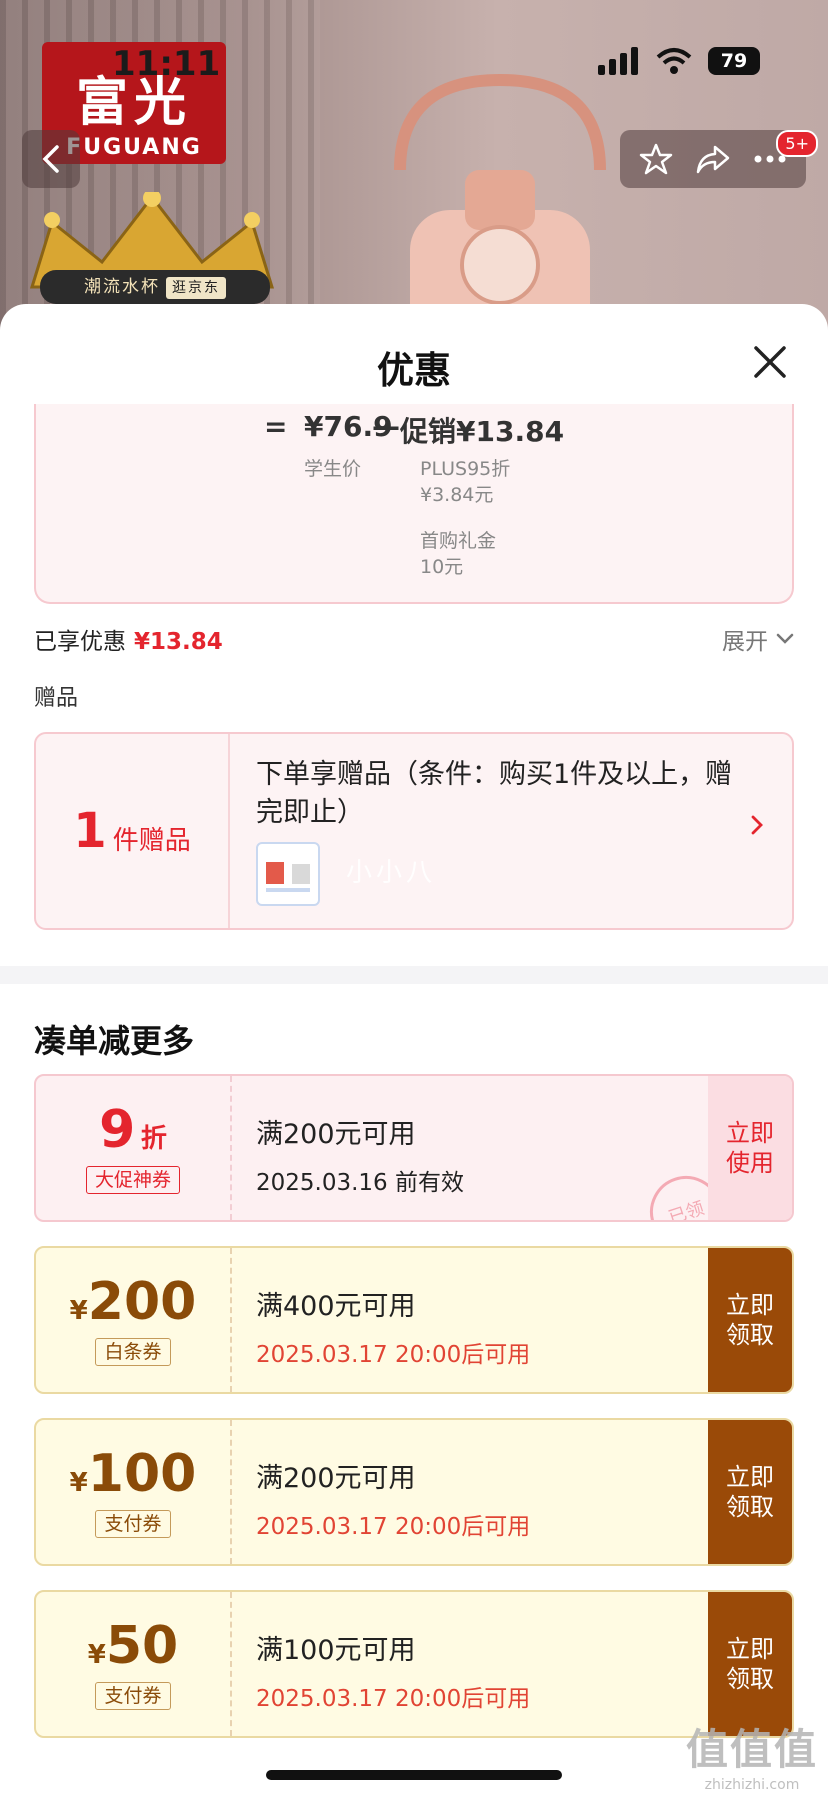  Describe the element at coordinates (336, 1650) in the screenshot. I see `coupon-condition: 满100元可用` at that location.